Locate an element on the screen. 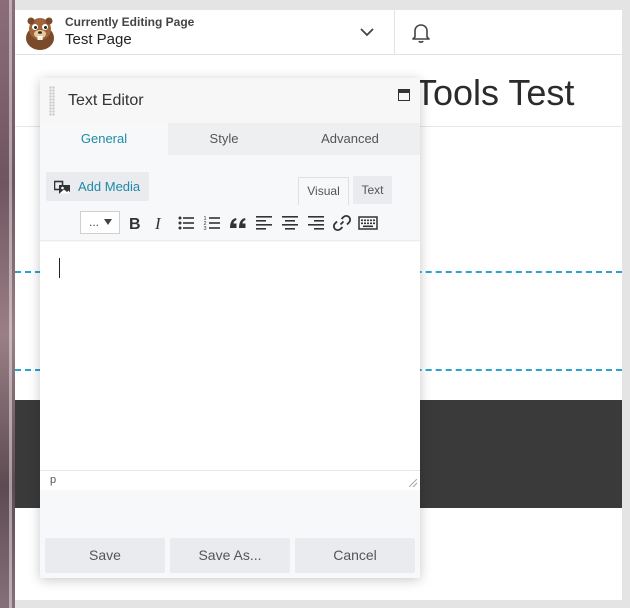 This screenshot has height=608, width=630. background-strip-line is located at coordinates (10, 304).